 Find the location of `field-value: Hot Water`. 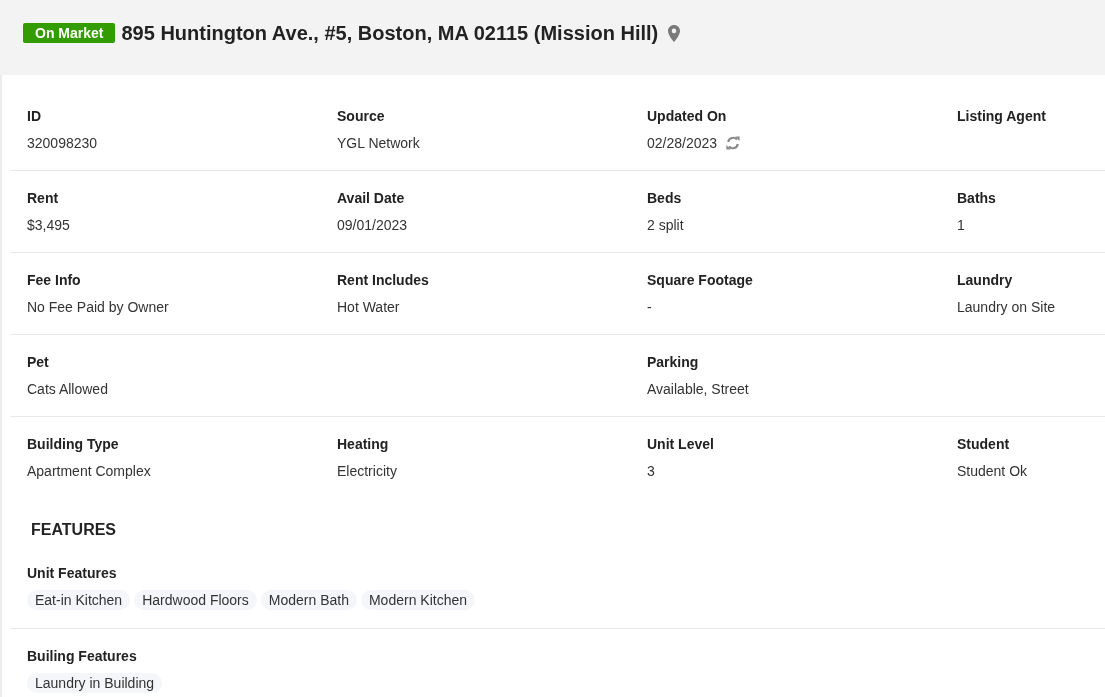

field-value: Hot Water is located at coordinates (369, 307).